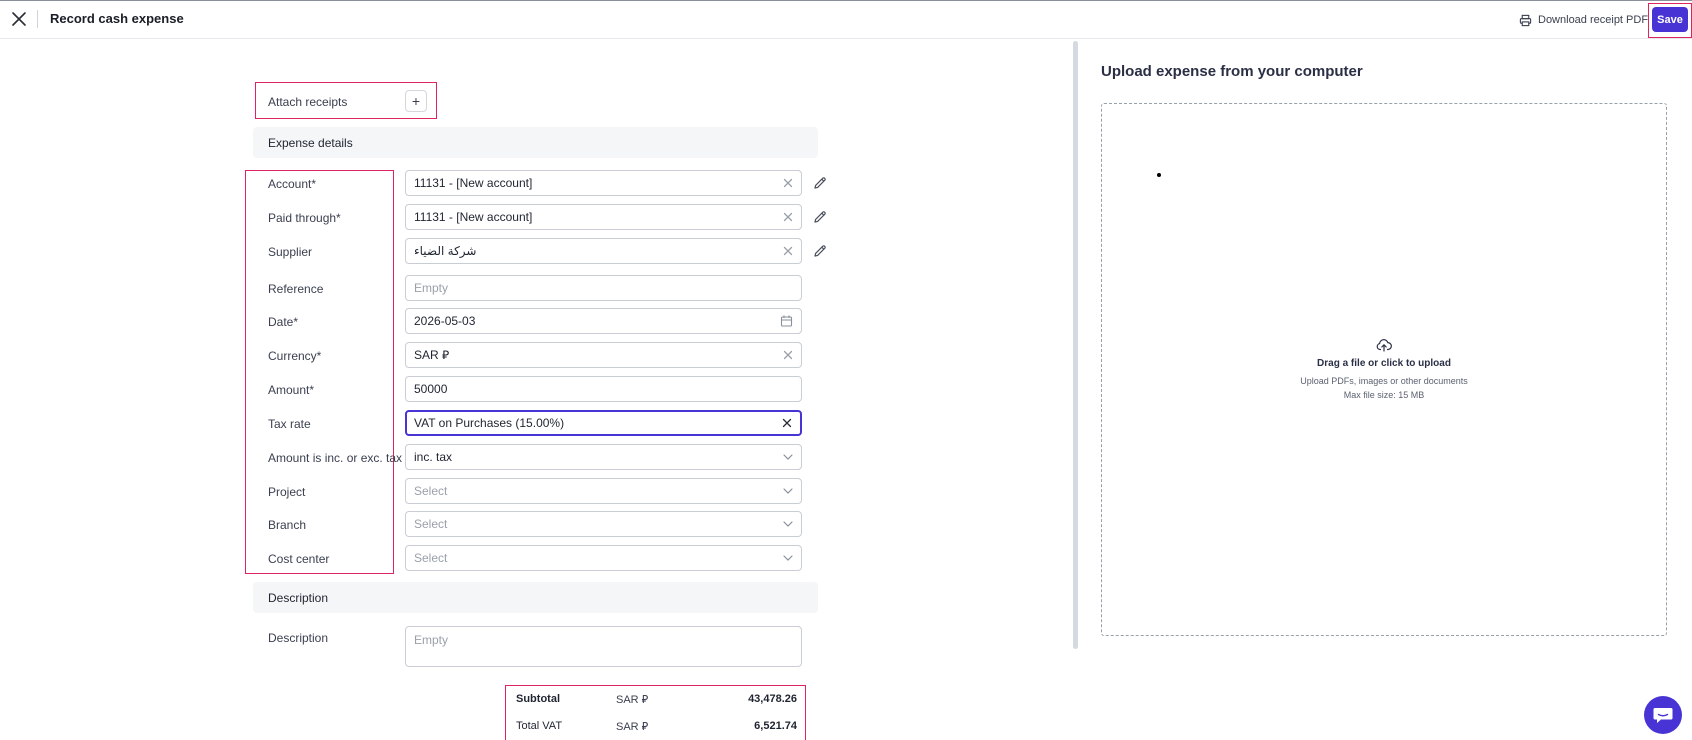  I want to click on amount-is-inc-or-exc-tax-value: inc. tax, so click(433, 457).